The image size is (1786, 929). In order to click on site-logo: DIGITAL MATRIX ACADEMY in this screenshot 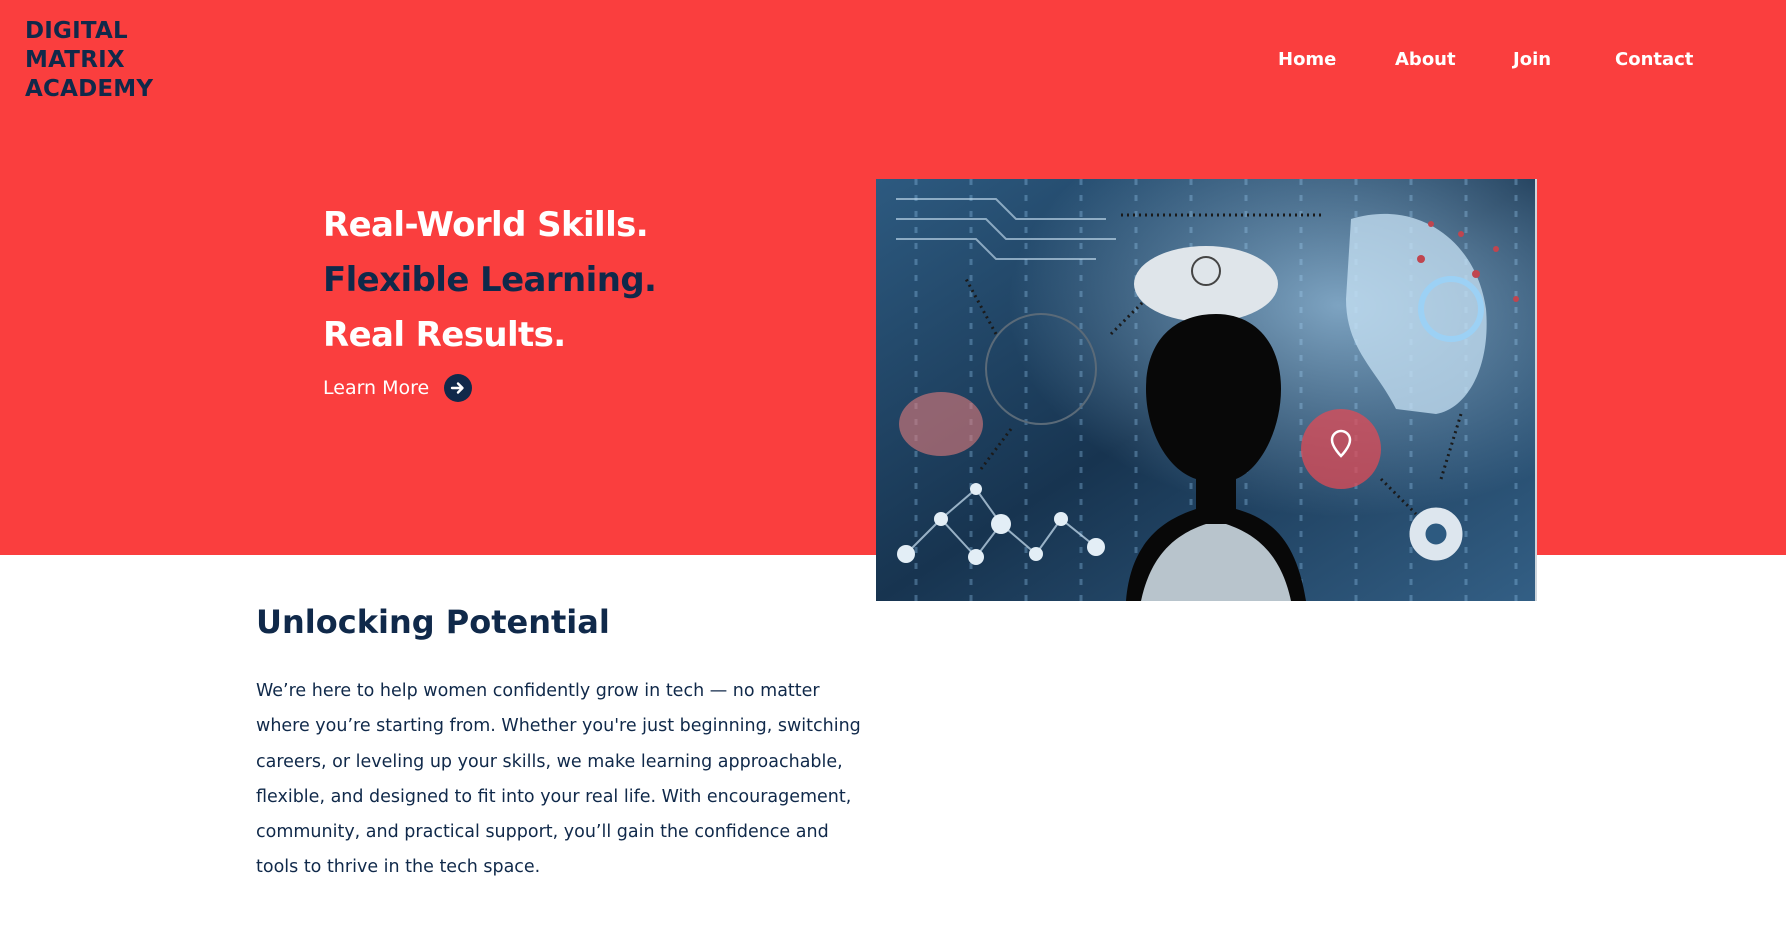, I will do `click(89, 60)`.